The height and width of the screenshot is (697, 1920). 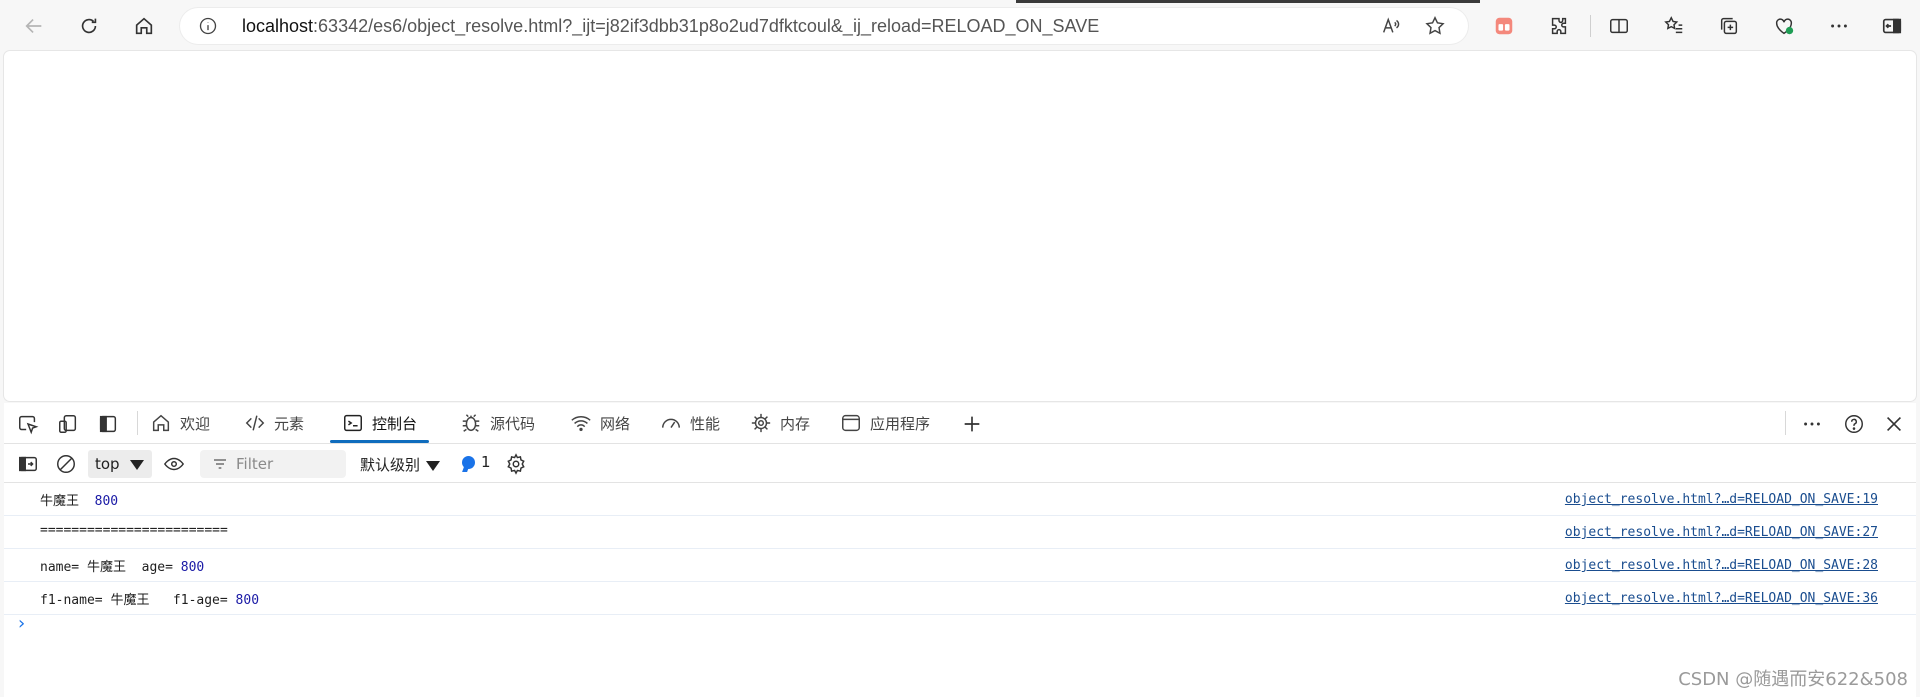 I want to click on message-bubble-icon, so click(x=468, y=462).